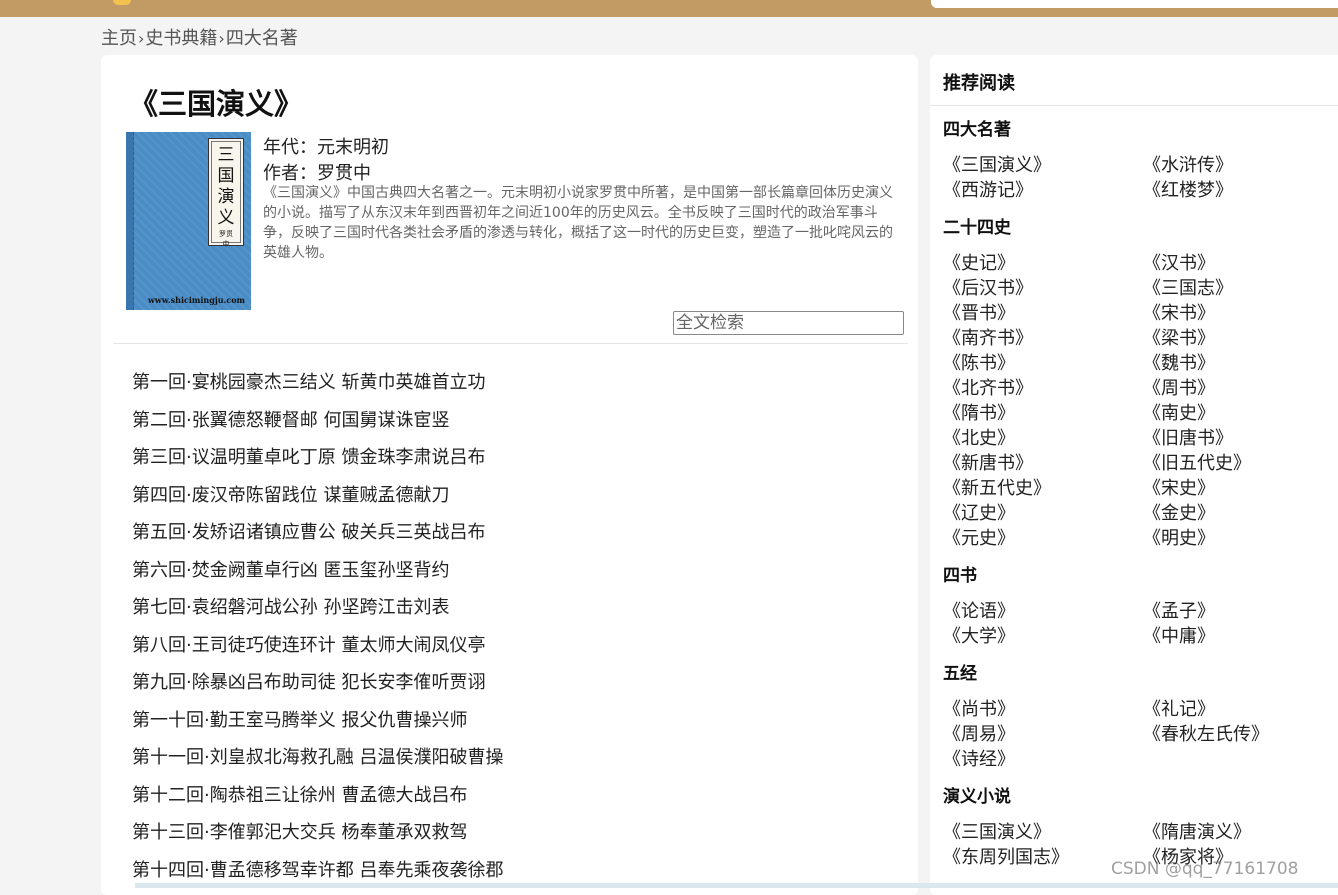 This screenshot has height=895, width=1338. What do you see at coordinates (1043, 363) in the screenshot?
I see `book-link: 《陈书》` at bounding box center [1043, 363].